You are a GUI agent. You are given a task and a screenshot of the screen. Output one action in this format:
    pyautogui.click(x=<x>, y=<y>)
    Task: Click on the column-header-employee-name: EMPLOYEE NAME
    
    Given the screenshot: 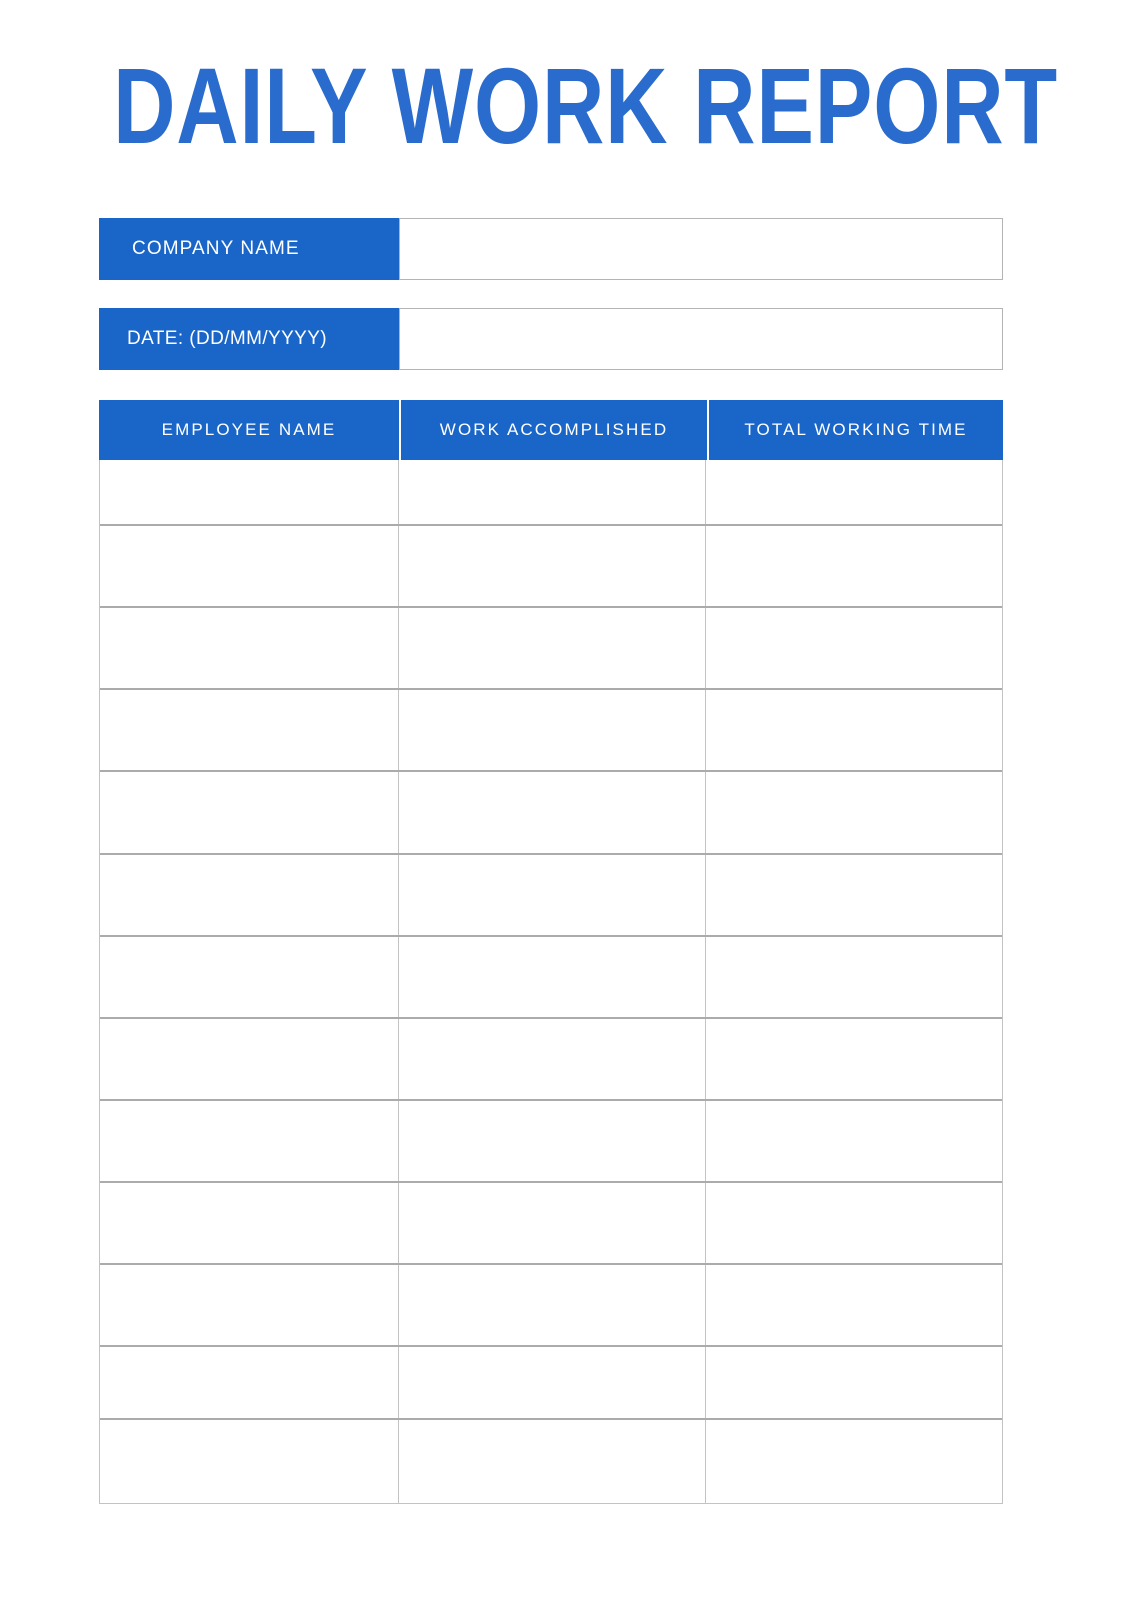 What is the action you would take?
    pyautogui.click(x=249, y=430)
    